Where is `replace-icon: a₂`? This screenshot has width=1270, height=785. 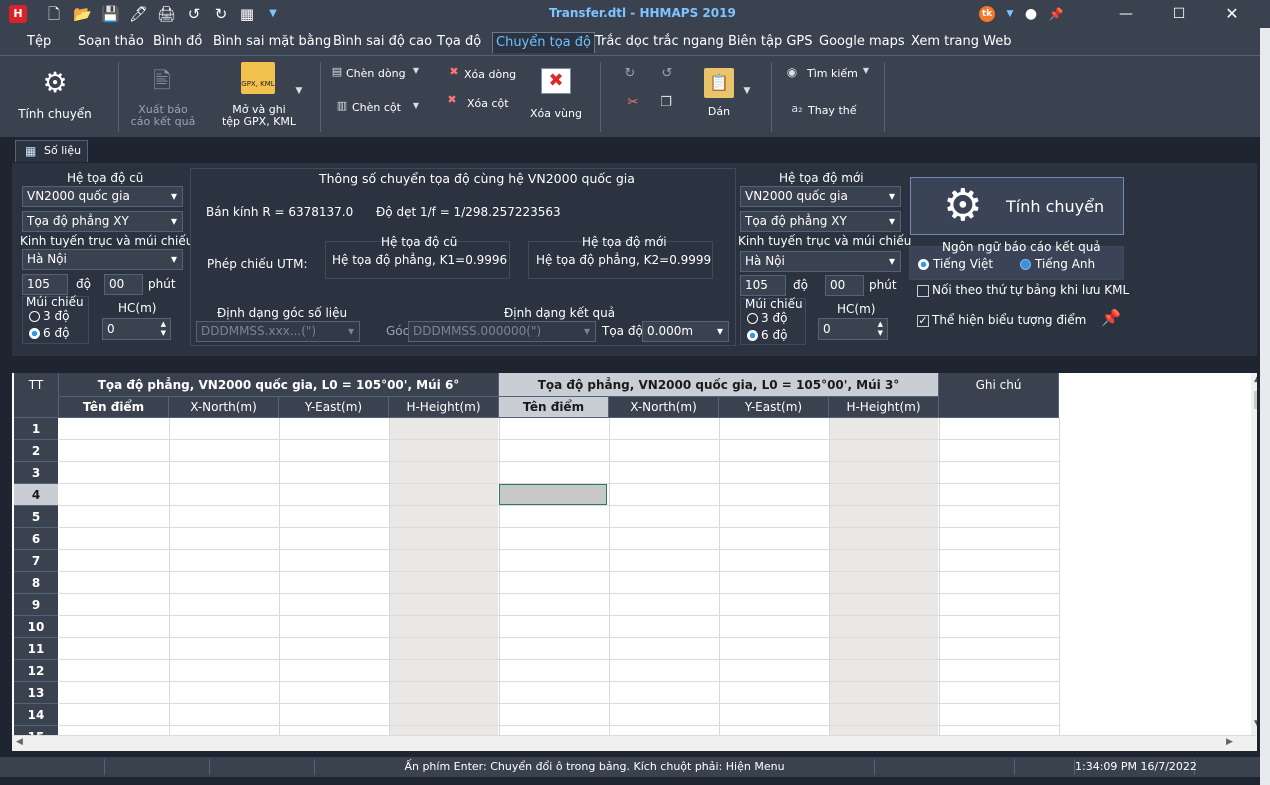 replace-icon: a₂ is located at coordinates (797, 108).